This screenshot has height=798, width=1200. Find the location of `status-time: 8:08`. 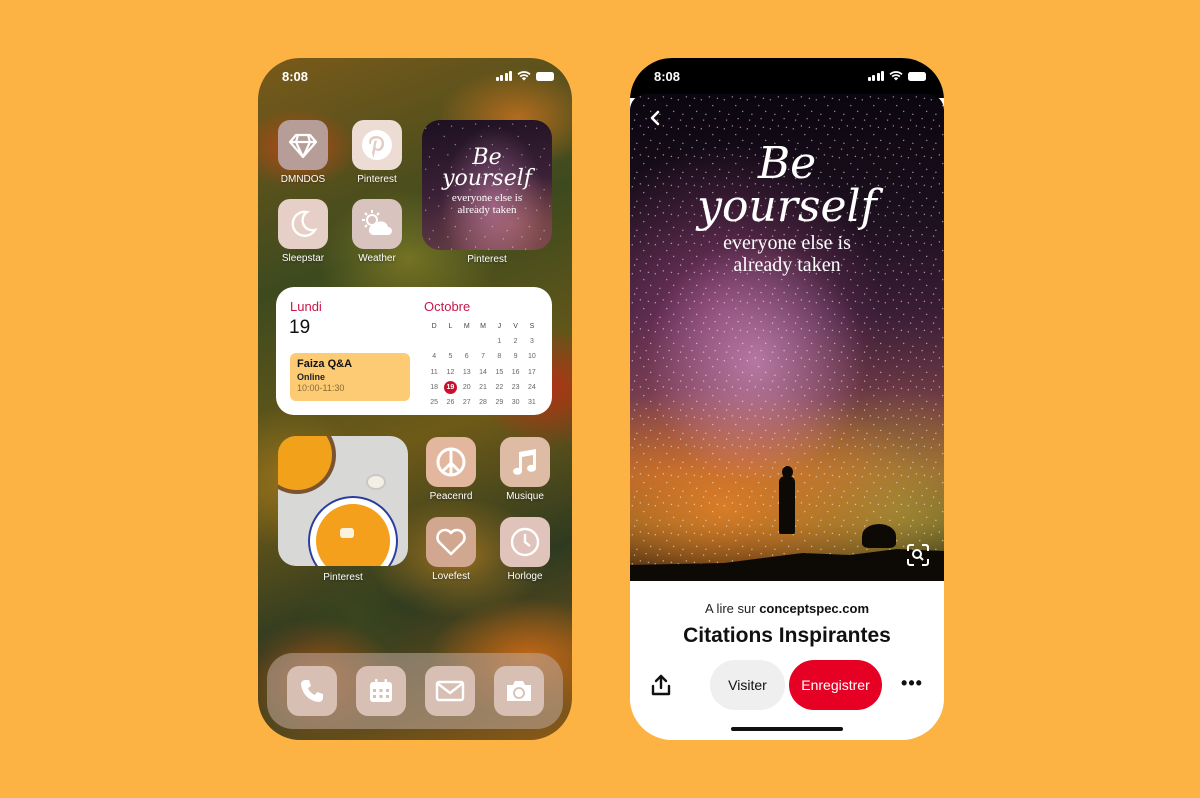

status-time: 8:08 is located at coordinates (667, 76).